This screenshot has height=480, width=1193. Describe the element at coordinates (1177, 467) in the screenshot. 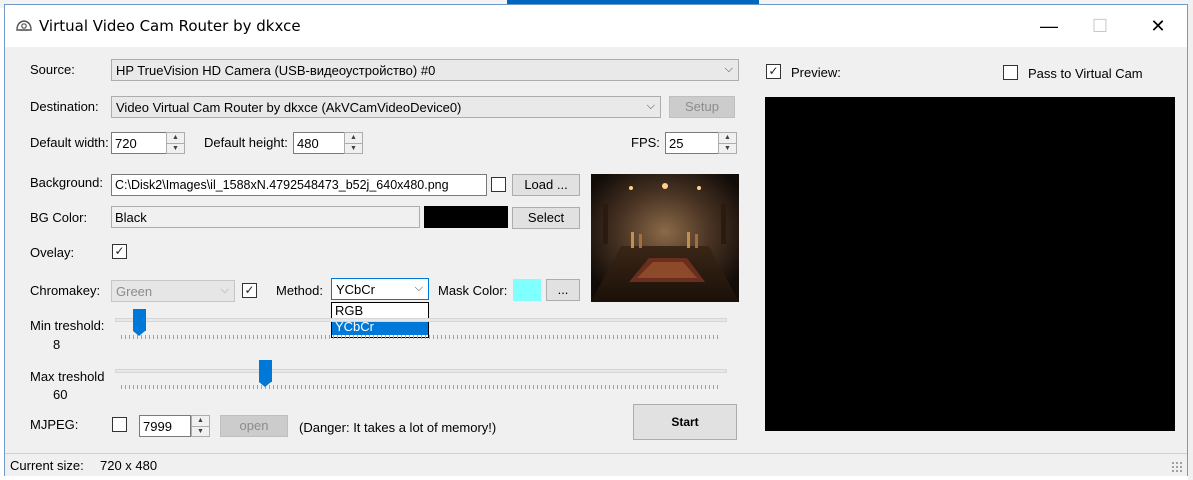

I see `resize-grip-icon` at that location.